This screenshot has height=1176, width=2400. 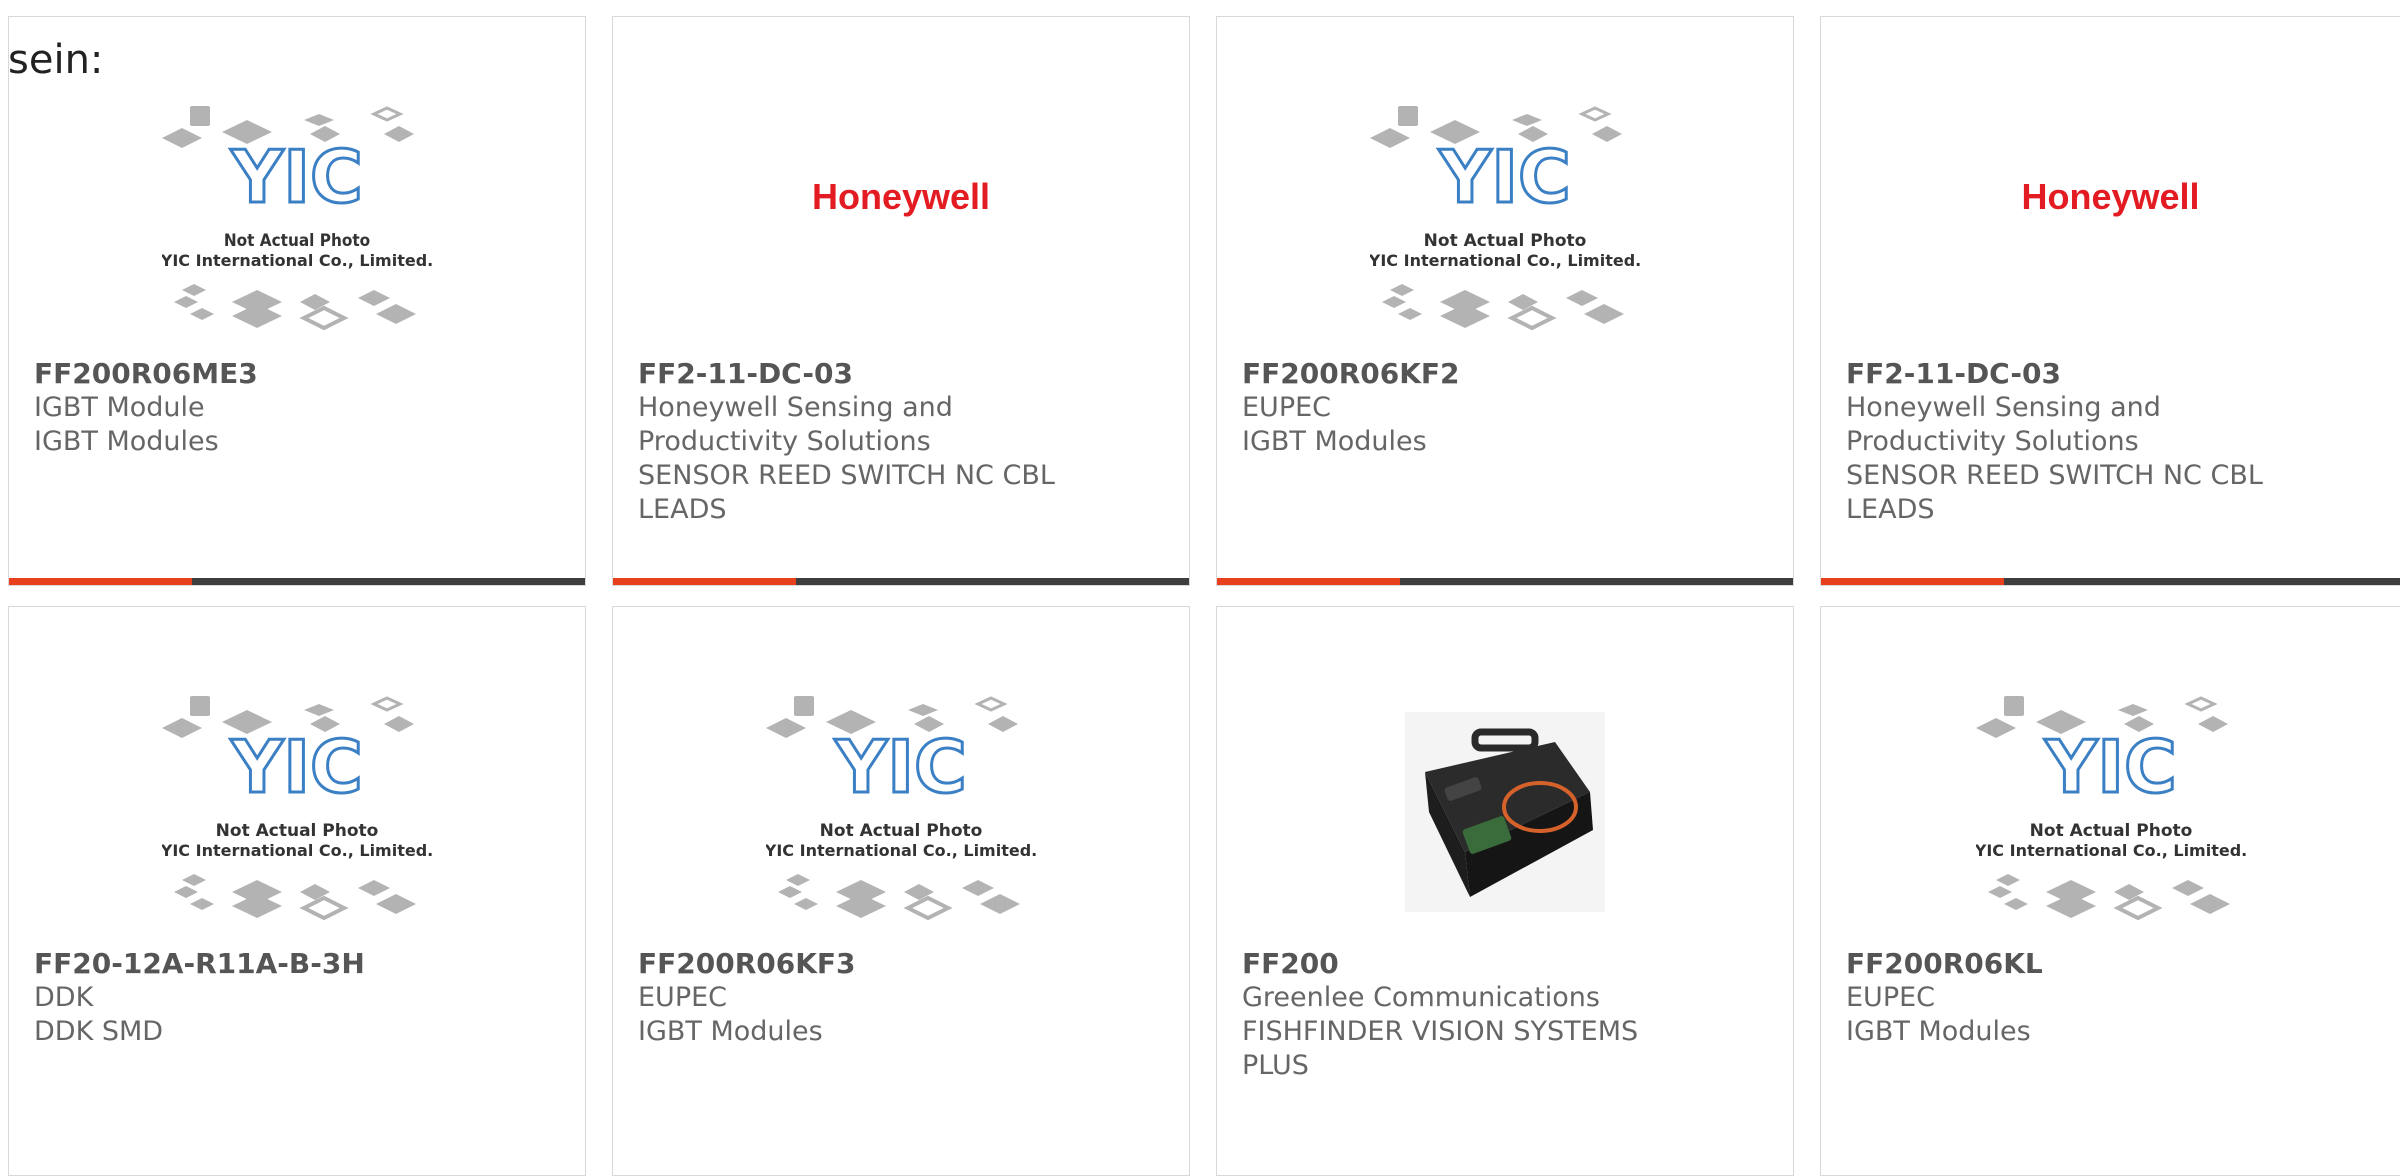 What do you see at coordinates (119, 407) in the screenshot?
I see `product-line: IGBT Module` at bounding box center [119, 407].